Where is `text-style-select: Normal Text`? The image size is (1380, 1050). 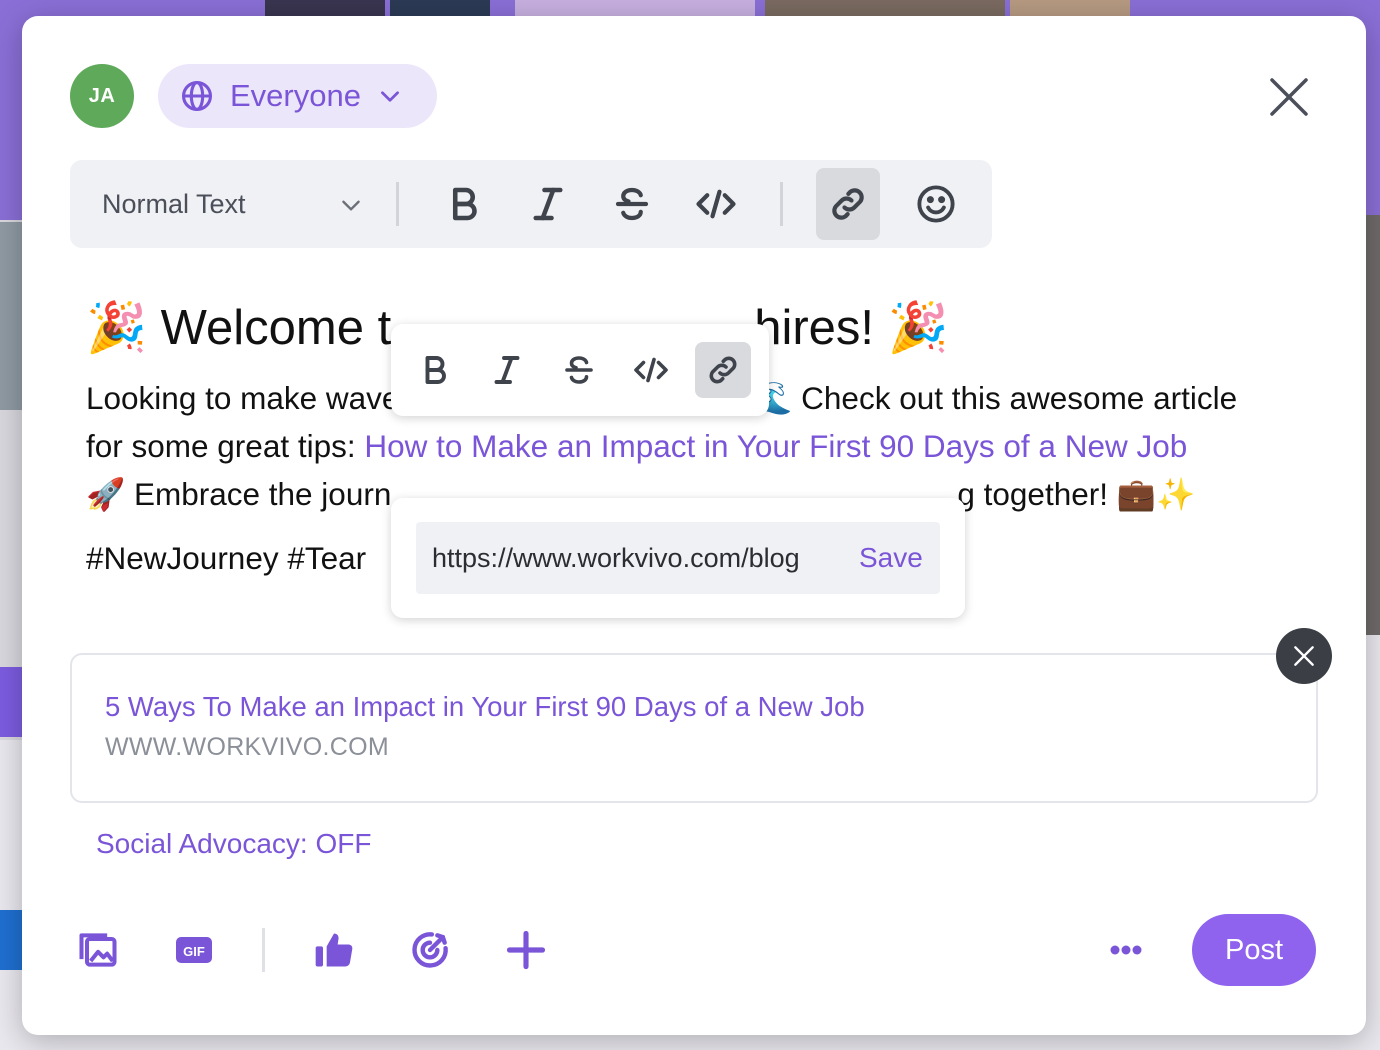 text-style-select: Normal Text is located at coordinates (237, 204).